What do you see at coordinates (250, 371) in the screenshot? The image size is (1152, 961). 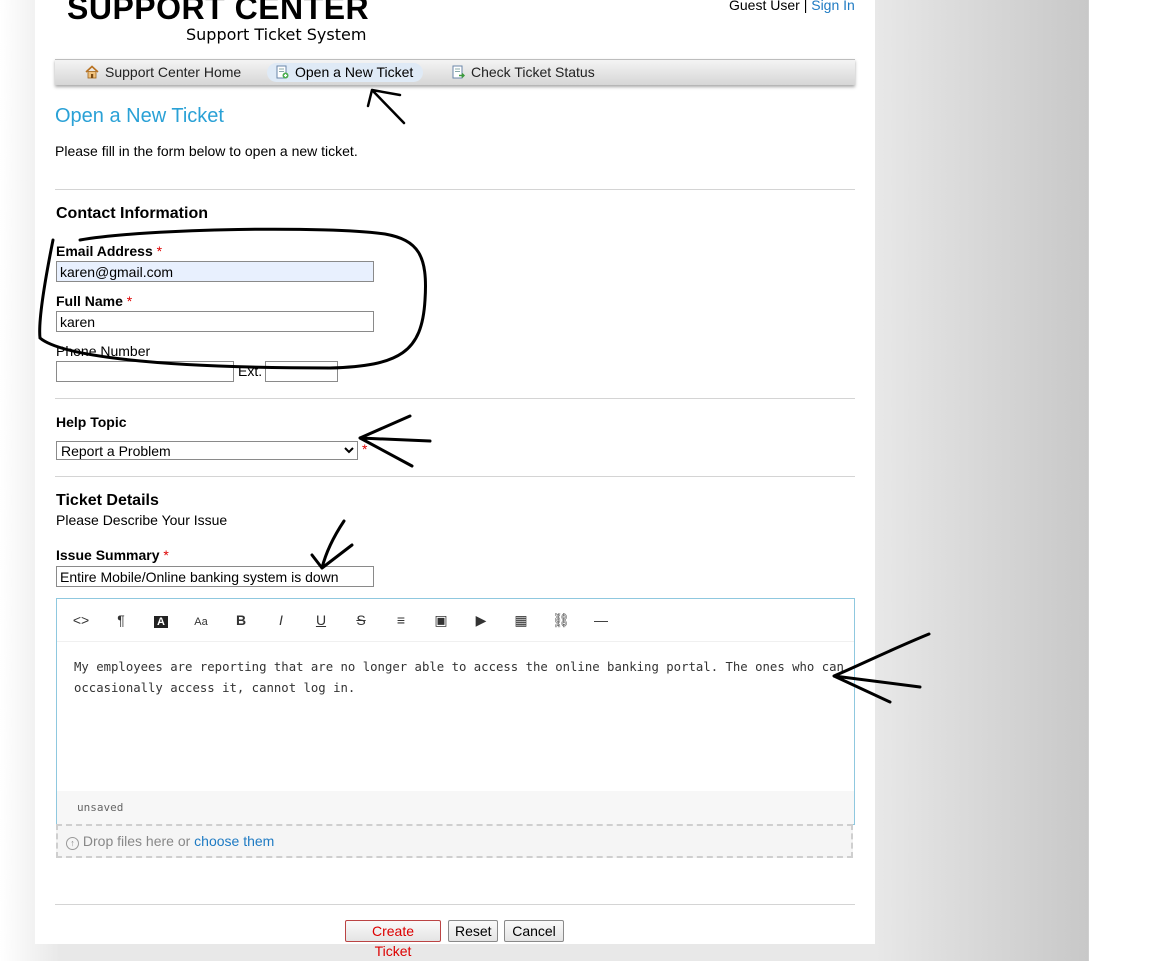 I see `ext-label: Ext.` at bounding box center [250, 371].